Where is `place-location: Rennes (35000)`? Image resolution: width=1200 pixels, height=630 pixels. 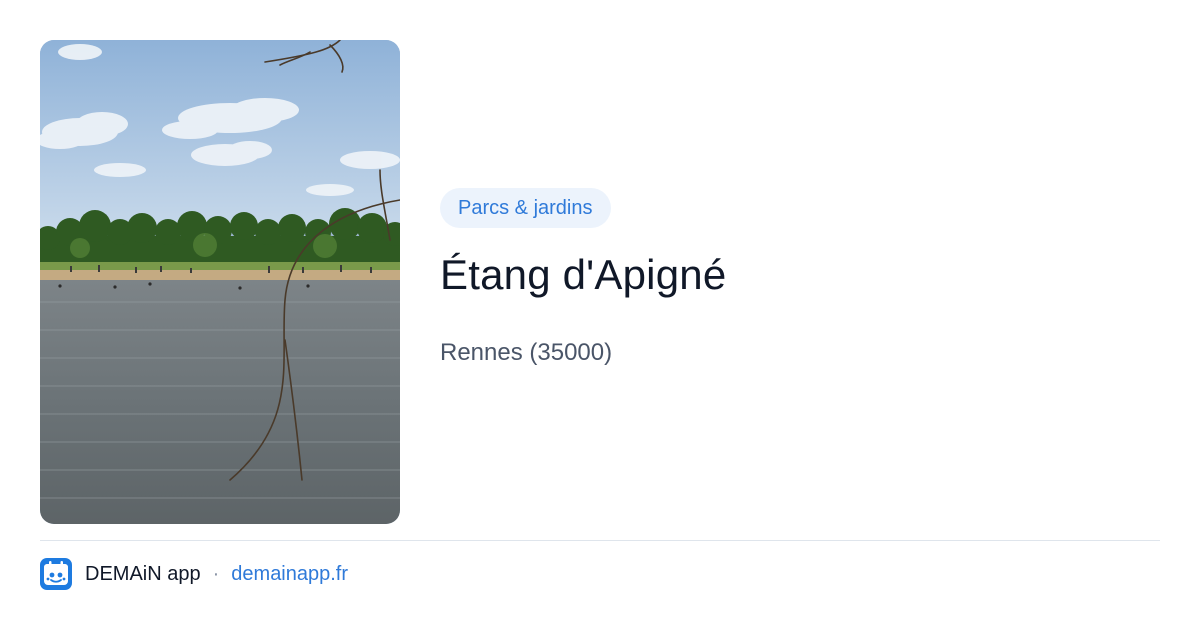 place-location: Rennes (35000) is located at coordinates (526, 352).